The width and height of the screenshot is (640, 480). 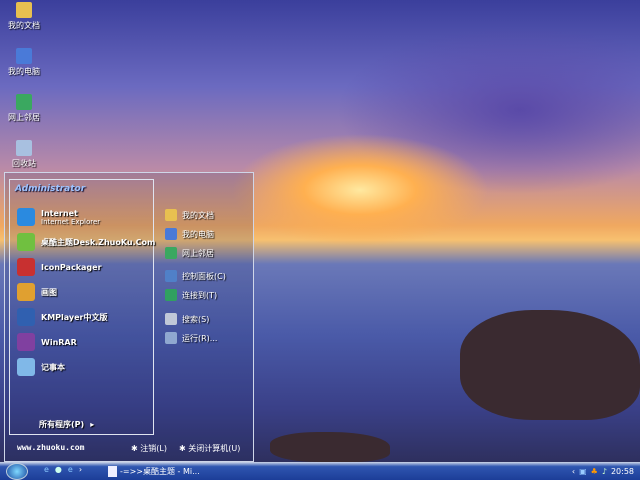 I want to click on all-programs-button: 所有程序(P) ▸, so click(x=66, y=424).